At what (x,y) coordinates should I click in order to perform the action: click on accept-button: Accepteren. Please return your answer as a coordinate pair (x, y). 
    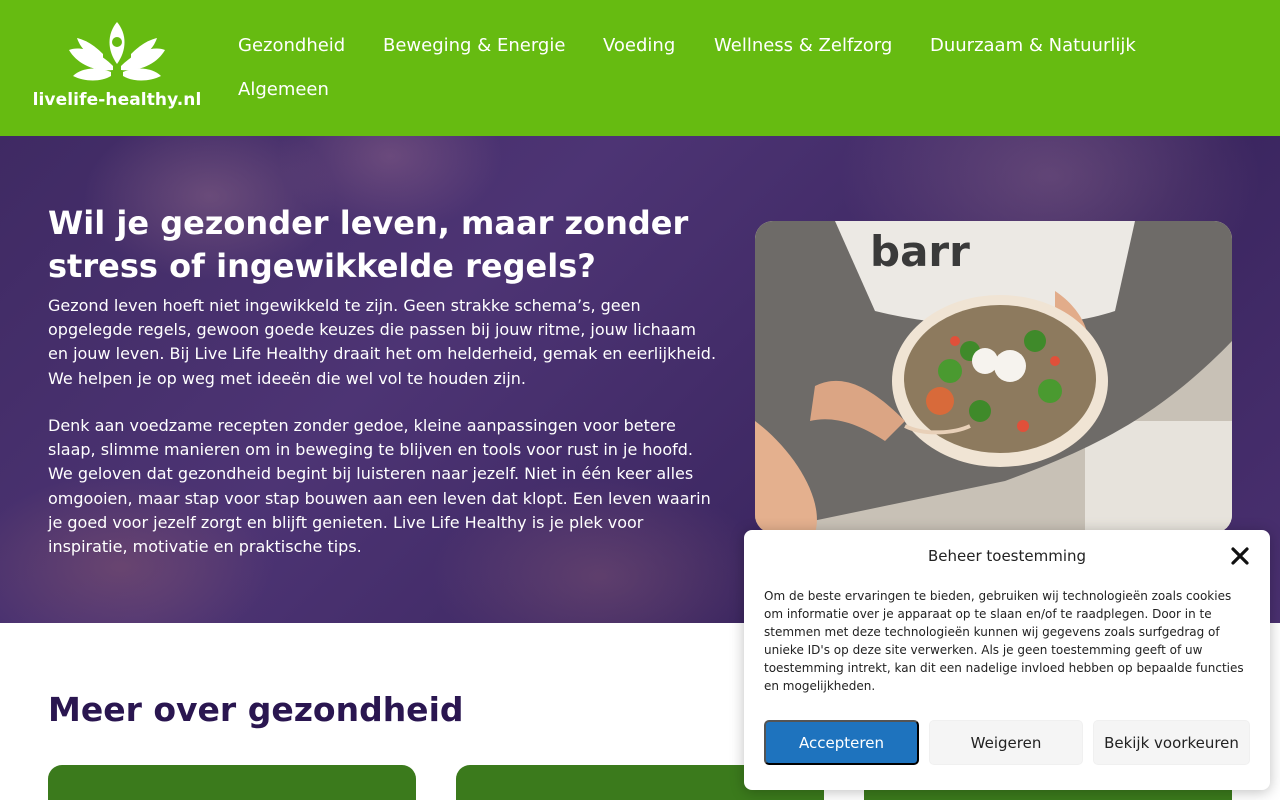
    Looking at the image, I should click on (841, 742).